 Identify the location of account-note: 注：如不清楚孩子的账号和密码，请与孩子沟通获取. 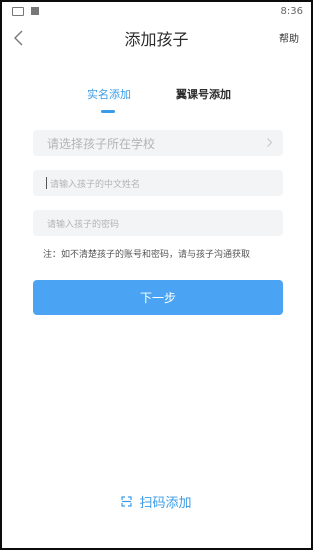
(147, 255).